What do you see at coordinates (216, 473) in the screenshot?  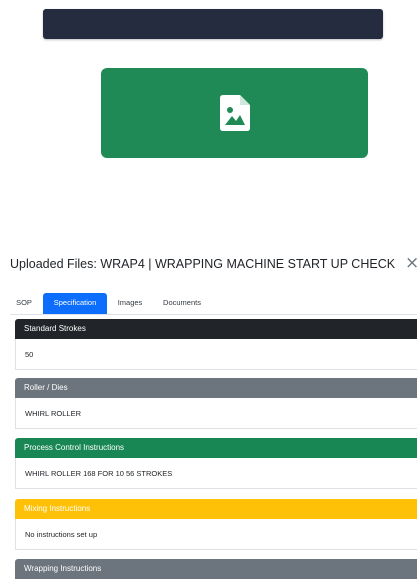 I see `section-value: WHIRL ROLLER 168 FOR 10 56 STROKES` at bounding box center [216, 473].